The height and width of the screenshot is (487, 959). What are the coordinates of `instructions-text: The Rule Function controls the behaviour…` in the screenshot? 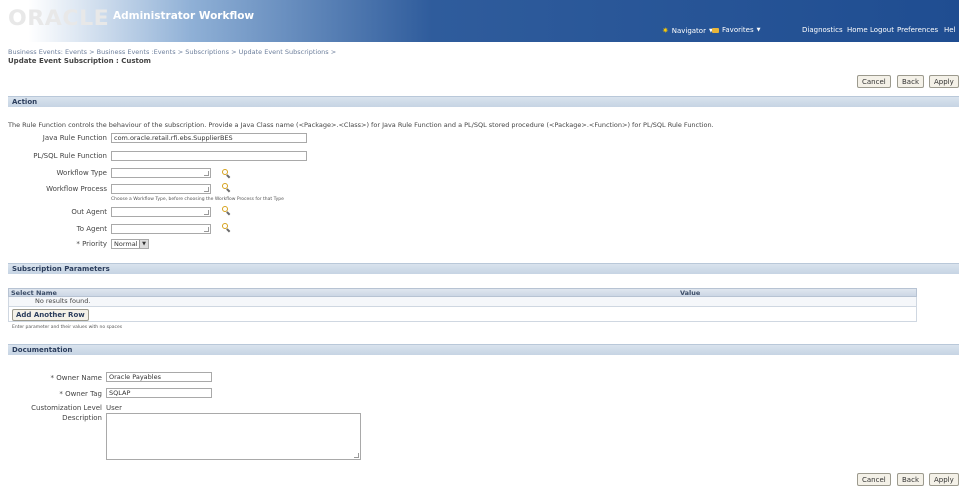 It's located at (361, 125).